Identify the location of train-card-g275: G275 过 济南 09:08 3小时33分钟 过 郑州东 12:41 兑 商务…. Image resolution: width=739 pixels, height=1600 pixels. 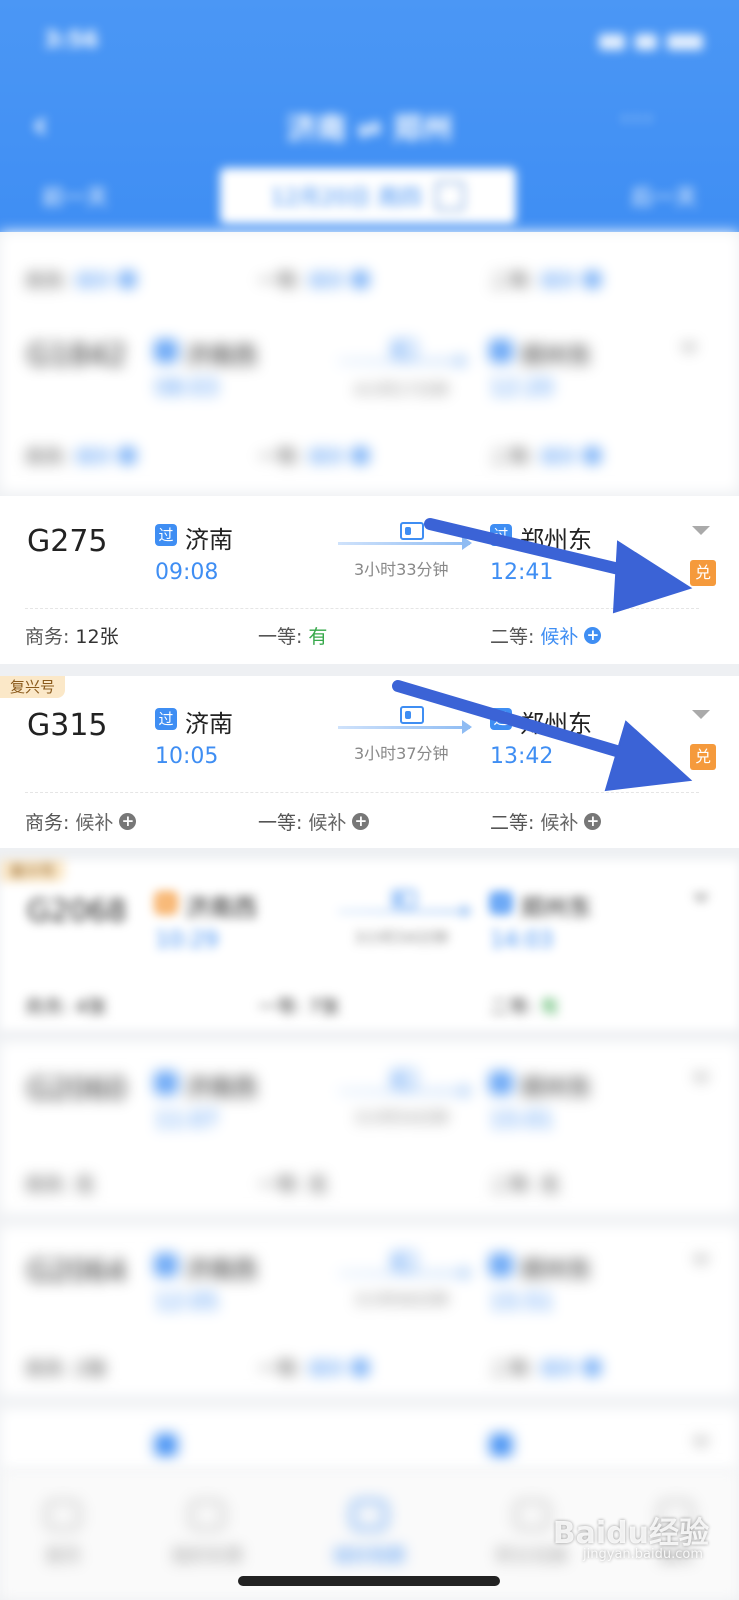
(369, 580).